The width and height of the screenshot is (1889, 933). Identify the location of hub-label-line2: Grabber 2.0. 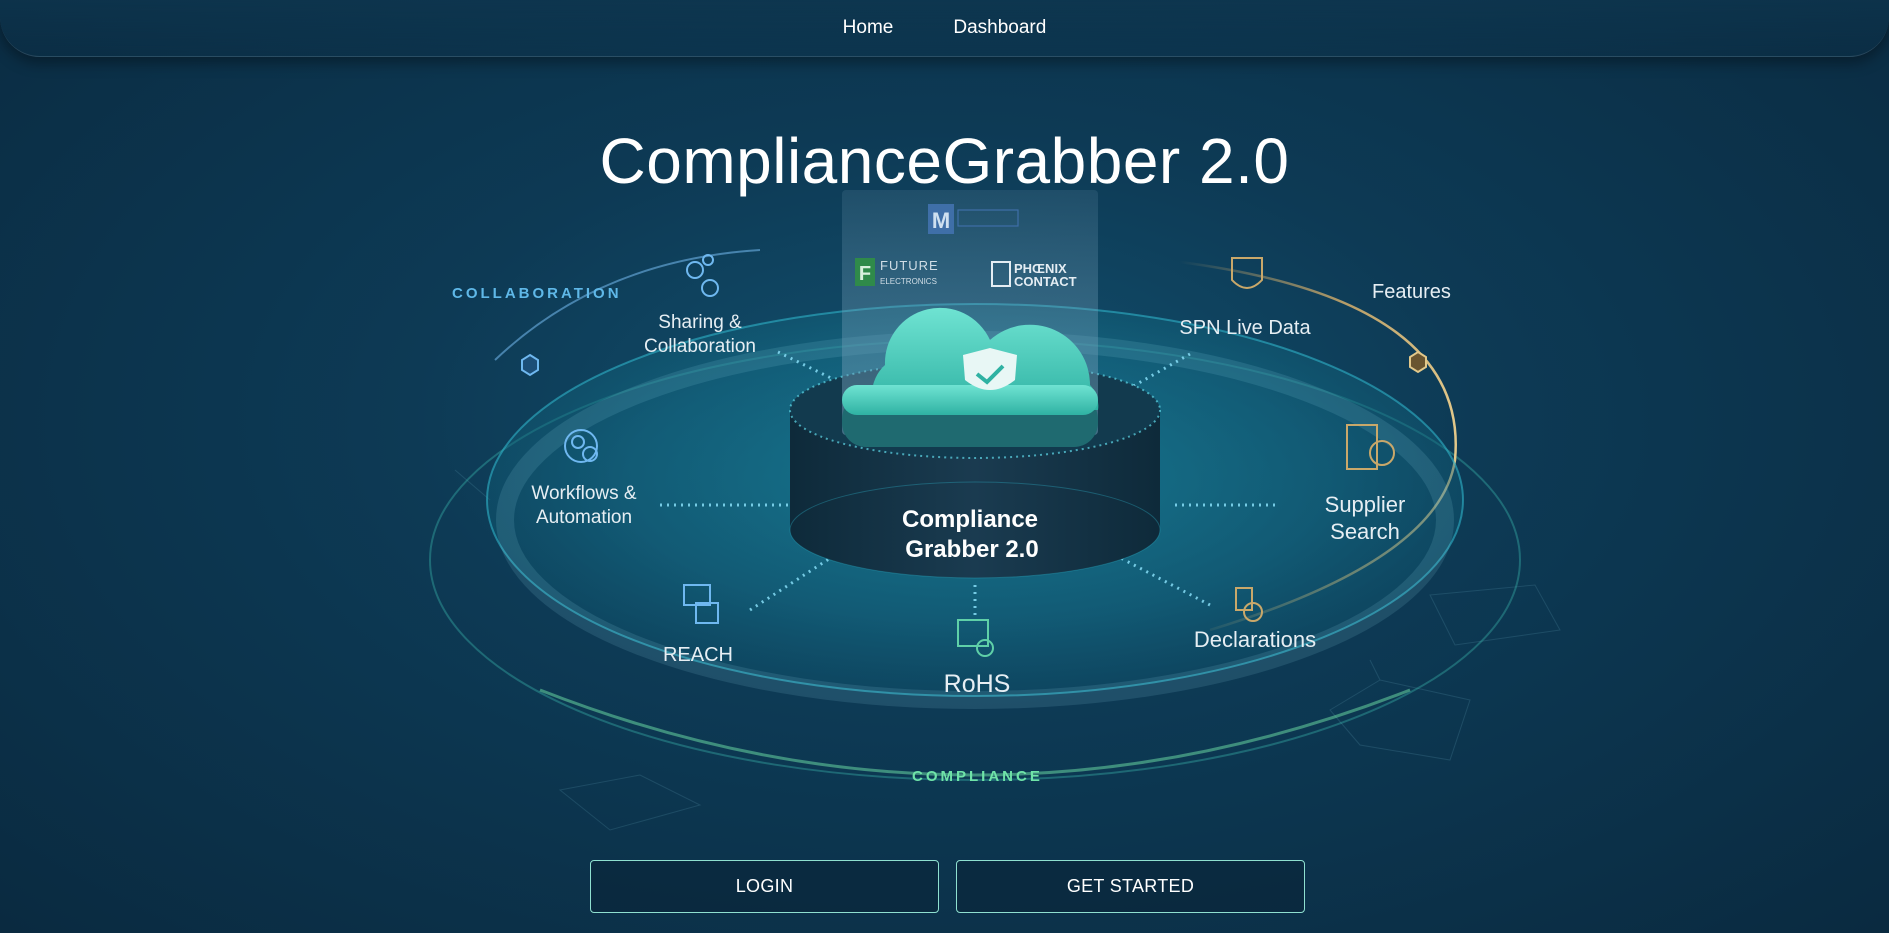
(971, 549).